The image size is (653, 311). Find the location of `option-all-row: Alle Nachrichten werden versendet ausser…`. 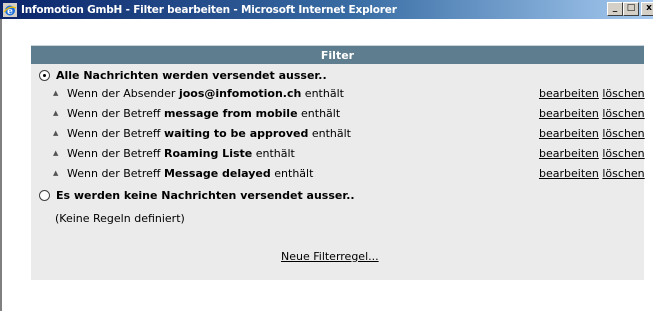

option-all-row: Alle Nachrichten werden versendet ausser… is located at coordinates (183, 75).